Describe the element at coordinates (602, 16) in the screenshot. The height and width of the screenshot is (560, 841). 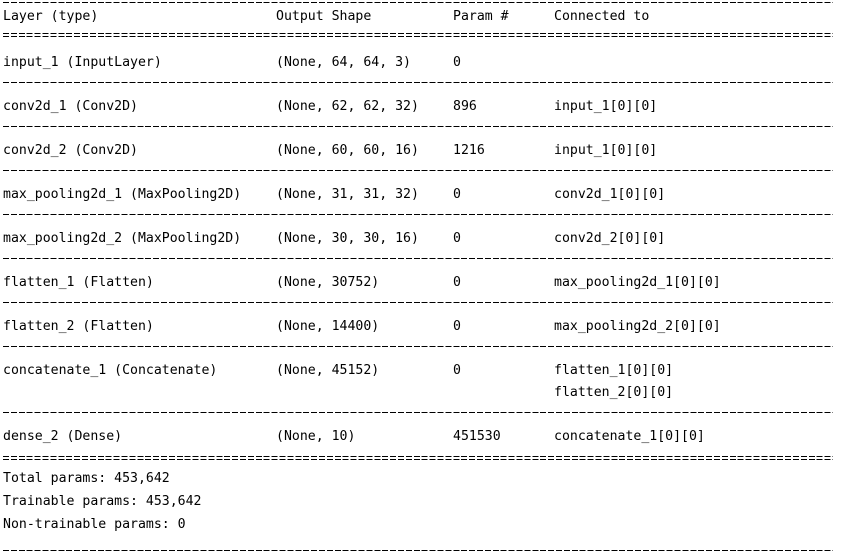
I see `column-header-connected-to: Connected to` at that location.